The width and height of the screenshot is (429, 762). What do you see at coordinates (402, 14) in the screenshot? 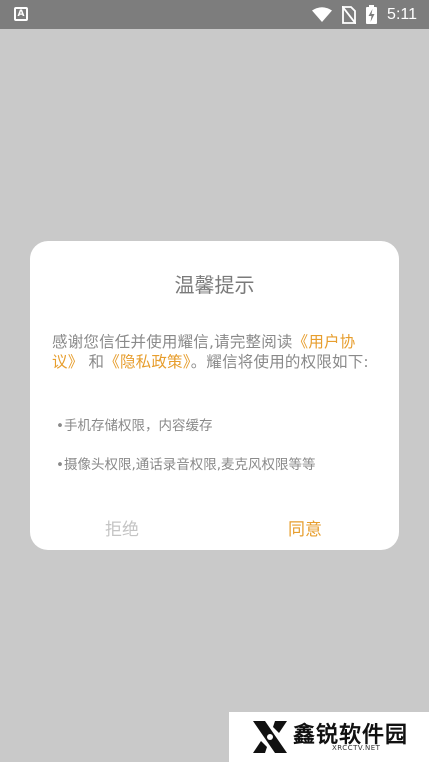
I see `clock-time: 5:11` at bounding box center [402, 14].